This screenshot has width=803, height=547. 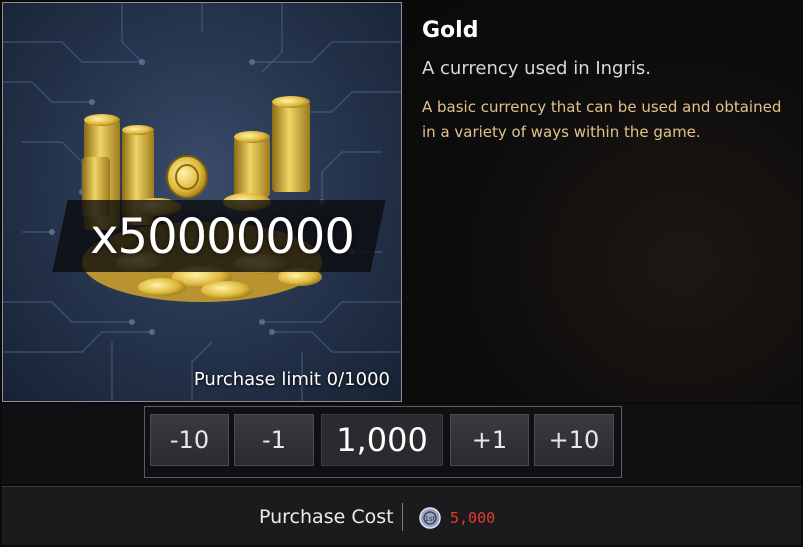 I want to click on item-name: Gold, so click(x=450, y=30).